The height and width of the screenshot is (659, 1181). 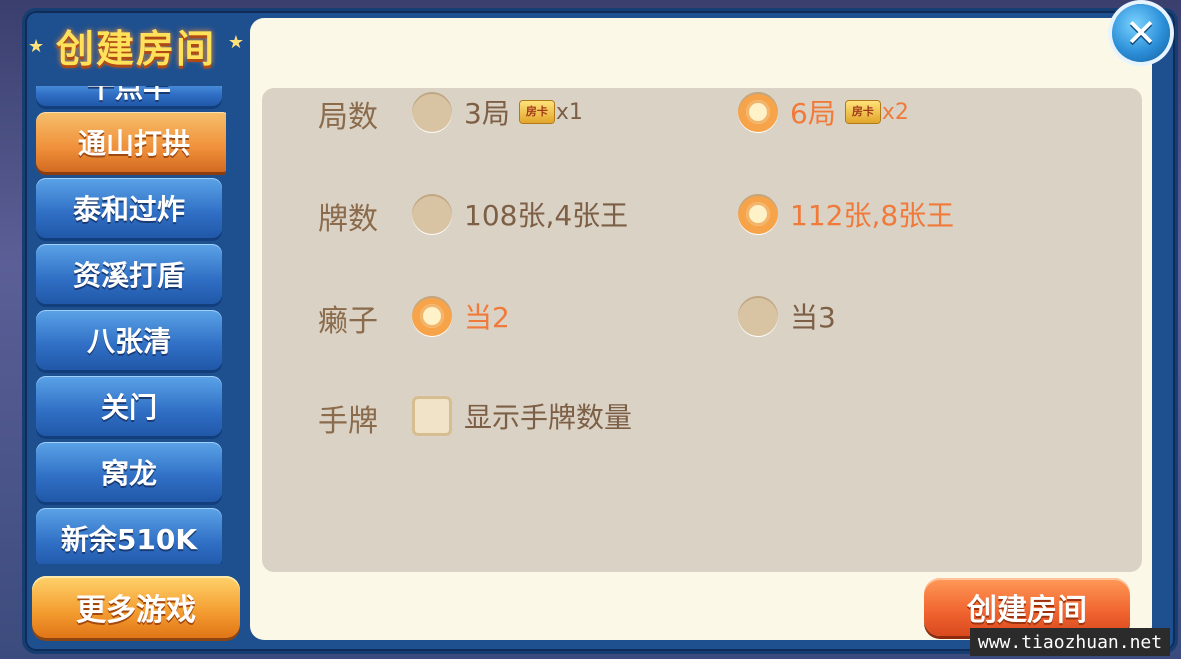 I want to click on rounds-option-6: 6局 房卡 x2, so click(x=823, y=112).